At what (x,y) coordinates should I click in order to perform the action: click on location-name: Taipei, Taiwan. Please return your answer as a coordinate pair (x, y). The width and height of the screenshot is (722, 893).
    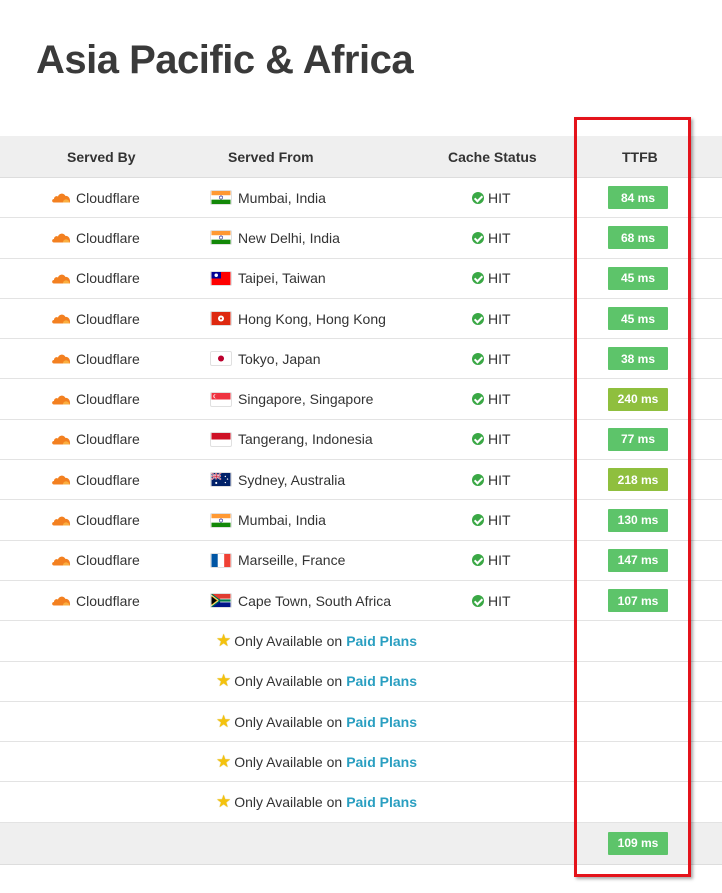
    Looking at the image, I should click on (282, 278).